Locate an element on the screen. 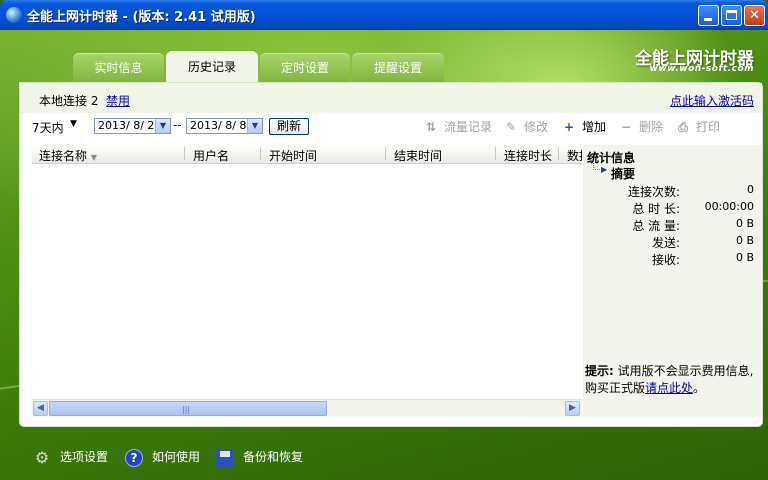 The image size is (768, 480). horizontal-scrollbar: ◀ ||| ▶ is located at coordinates (307, 408).